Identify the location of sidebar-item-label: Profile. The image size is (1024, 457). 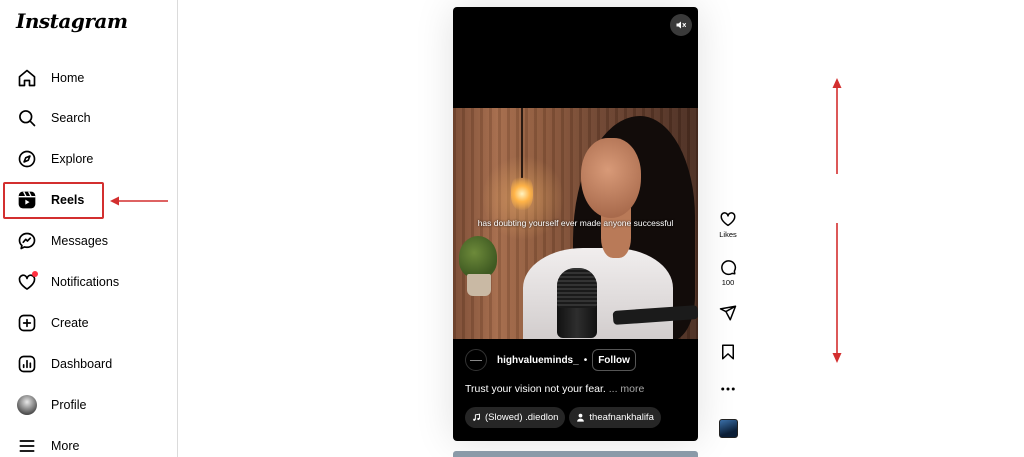
(69, 405).